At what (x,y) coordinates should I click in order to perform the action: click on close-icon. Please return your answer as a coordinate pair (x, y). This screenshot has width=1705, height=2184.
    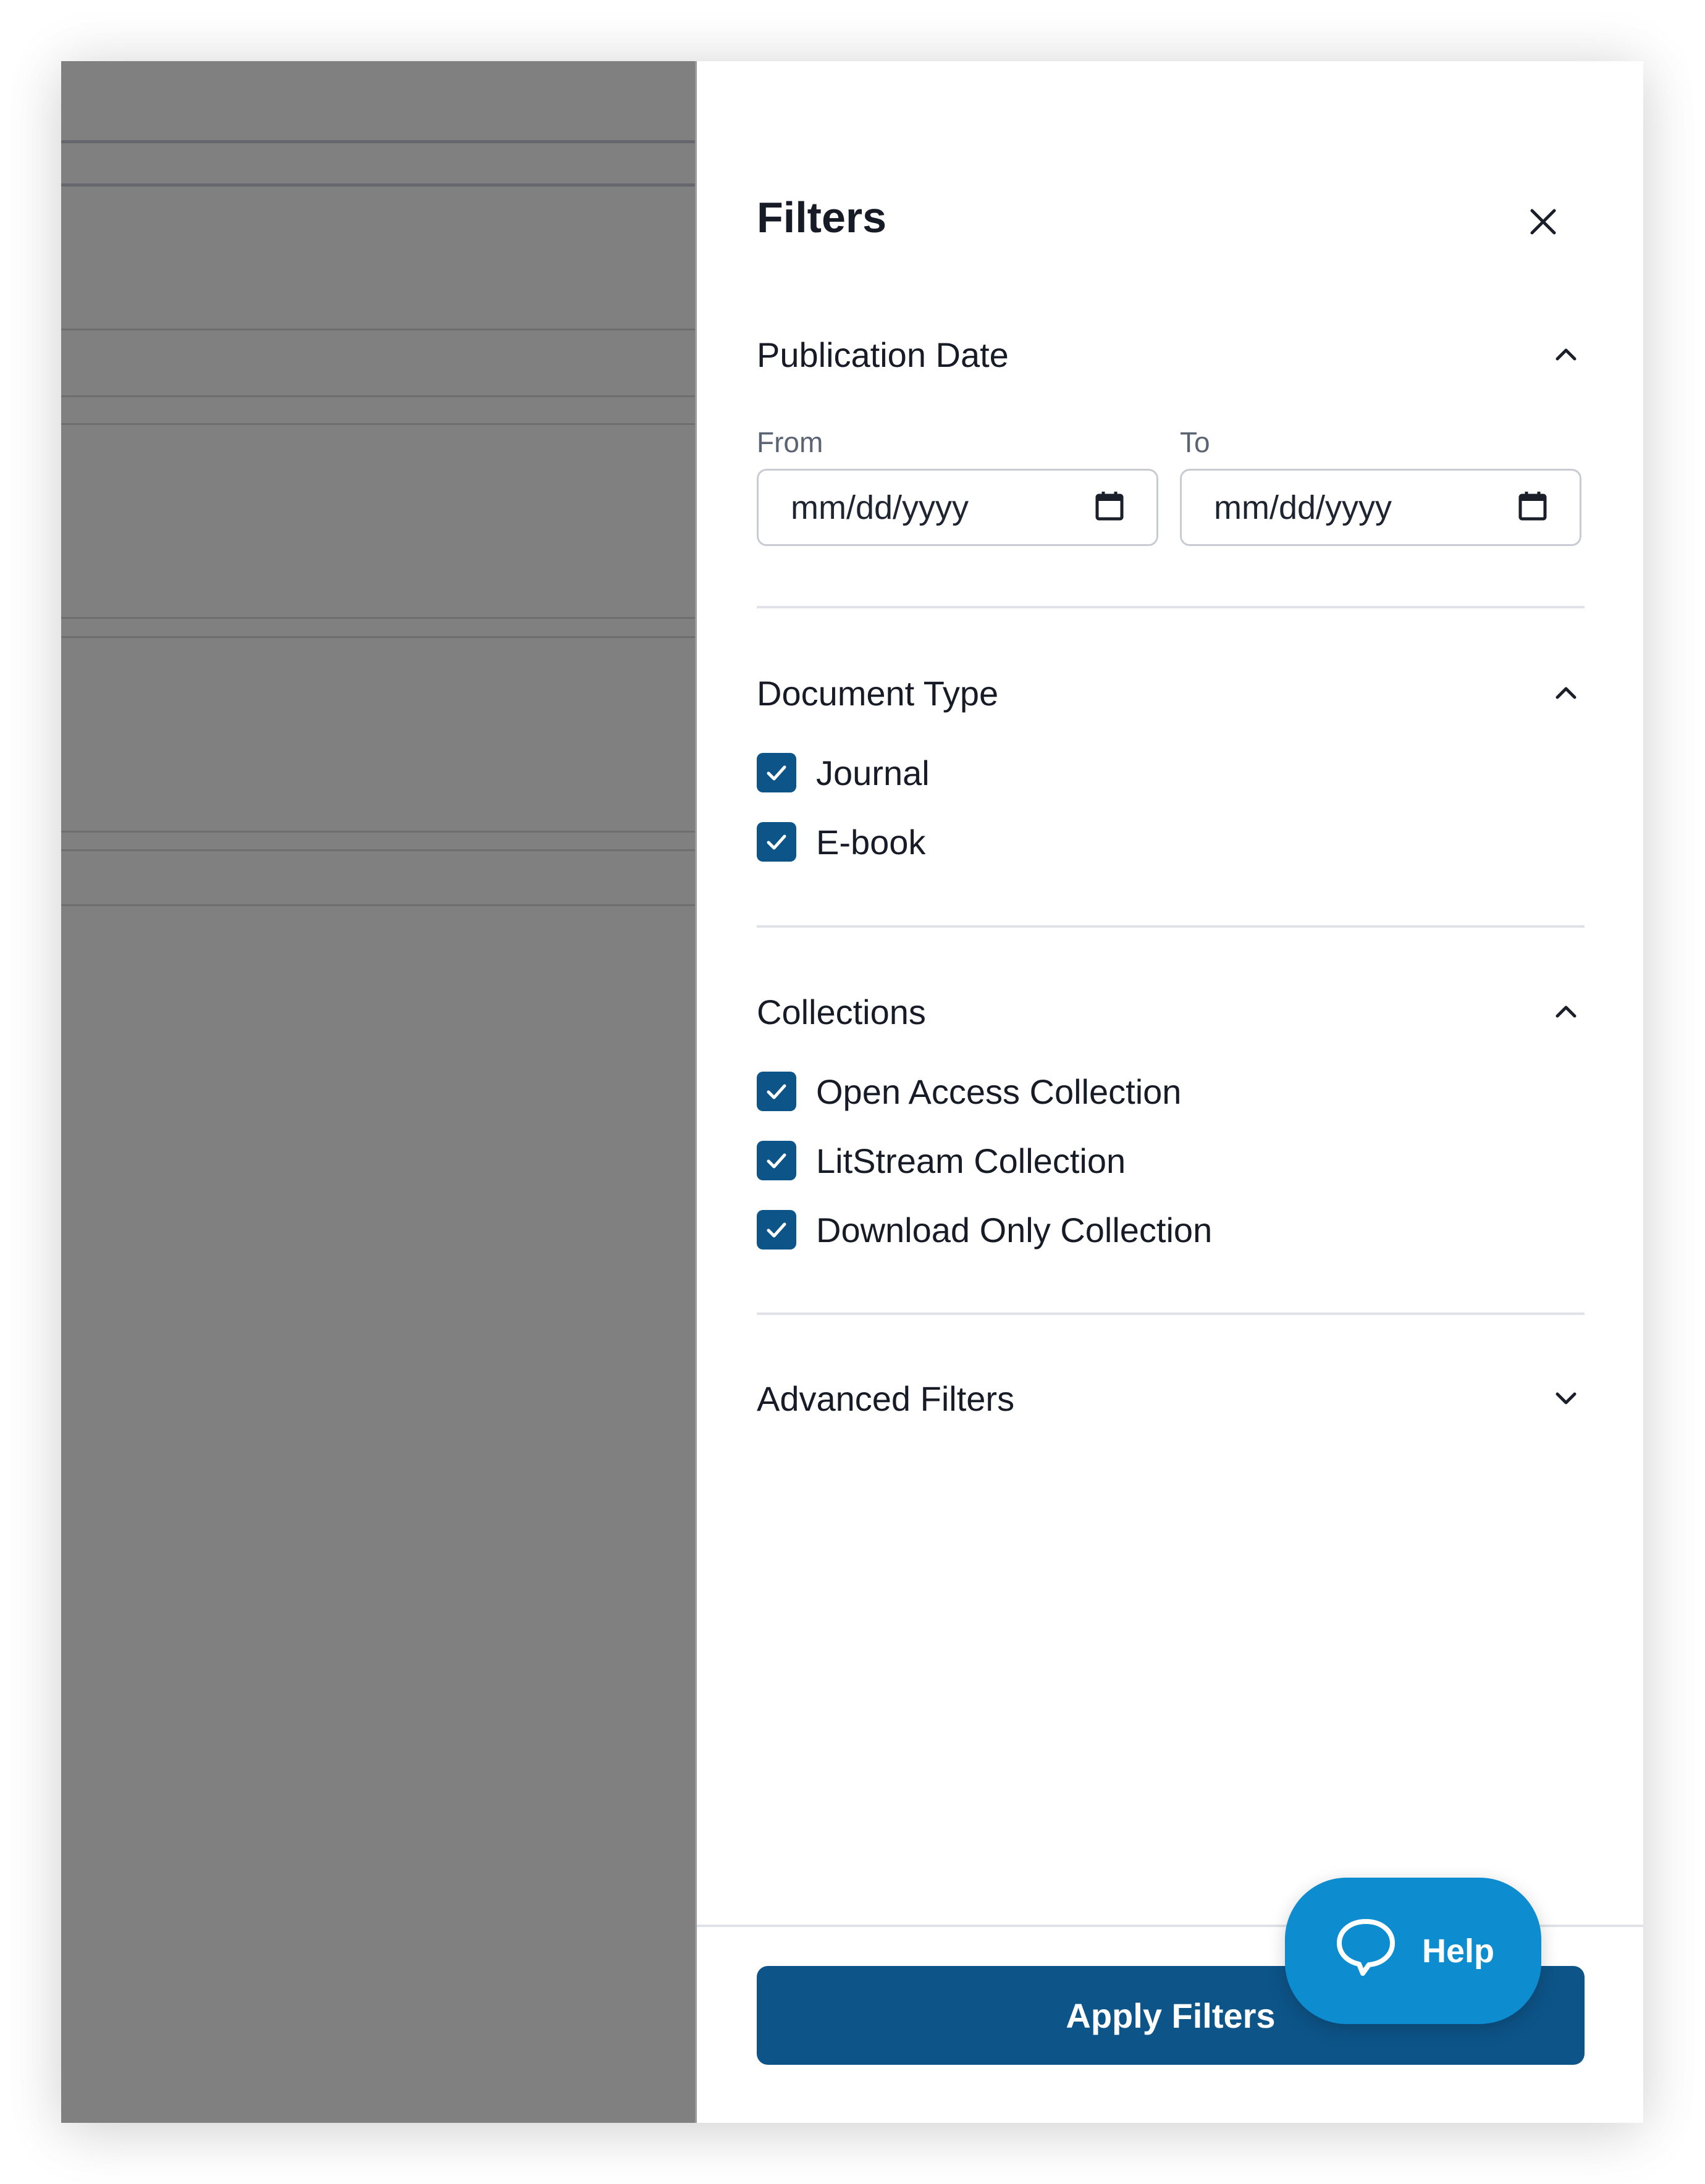
    Looking at the image, I should click on (1543, 222).